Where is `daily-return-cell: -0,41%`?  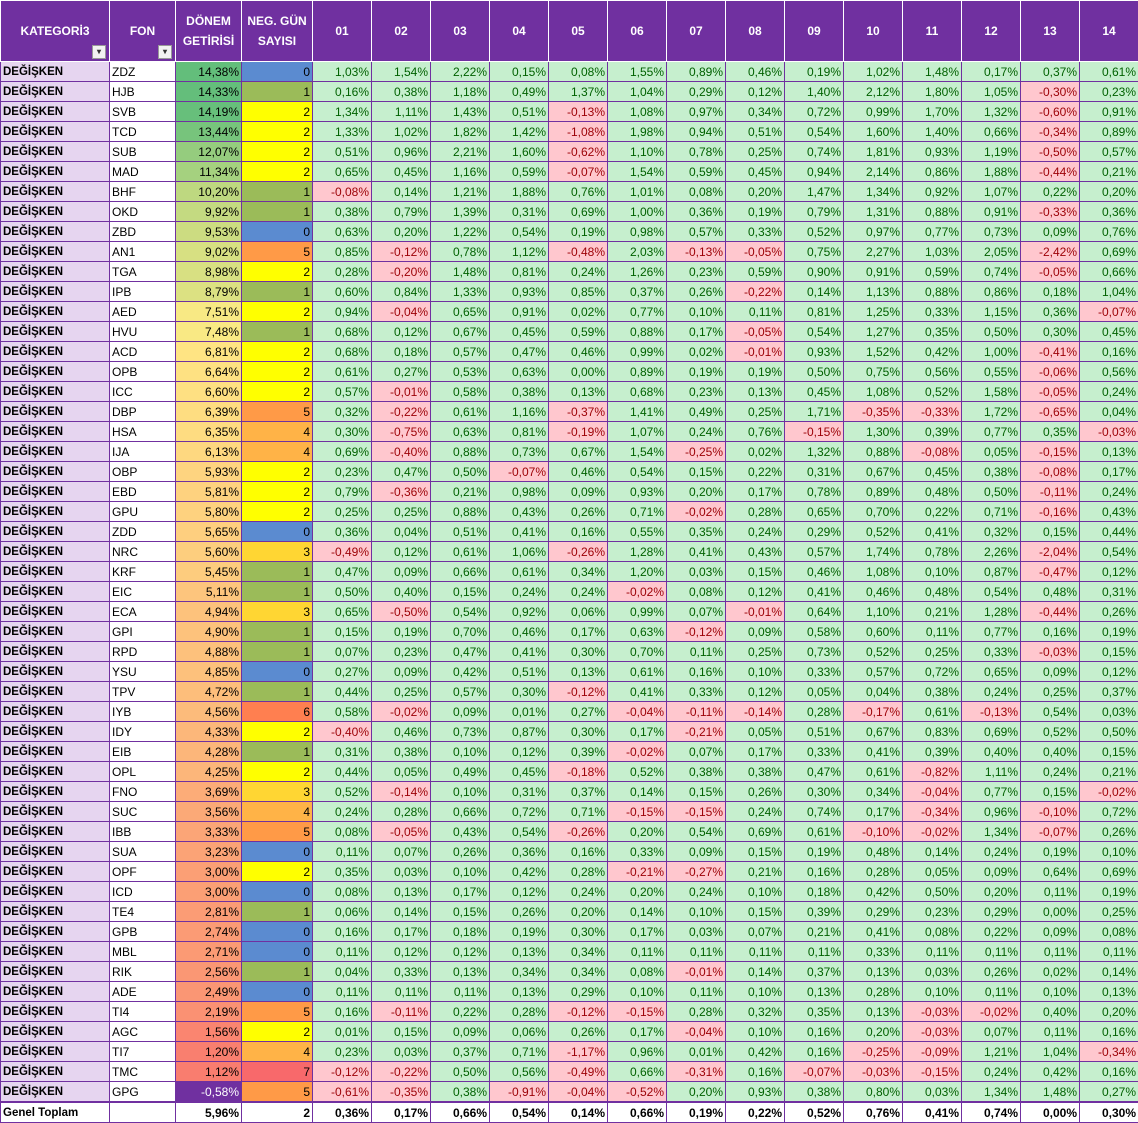 daily-return-cell: -0,41% is located at coordinates (1050, 352).